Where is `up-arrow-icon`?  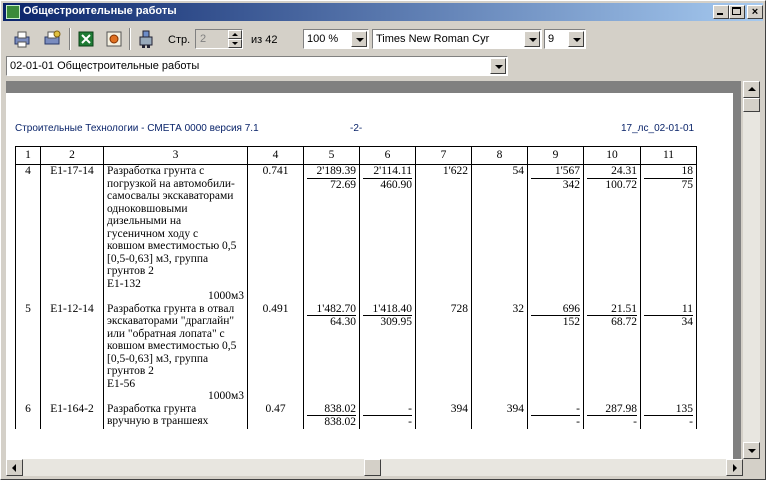 up-arrow-icon is located at coordinates (235, 34).